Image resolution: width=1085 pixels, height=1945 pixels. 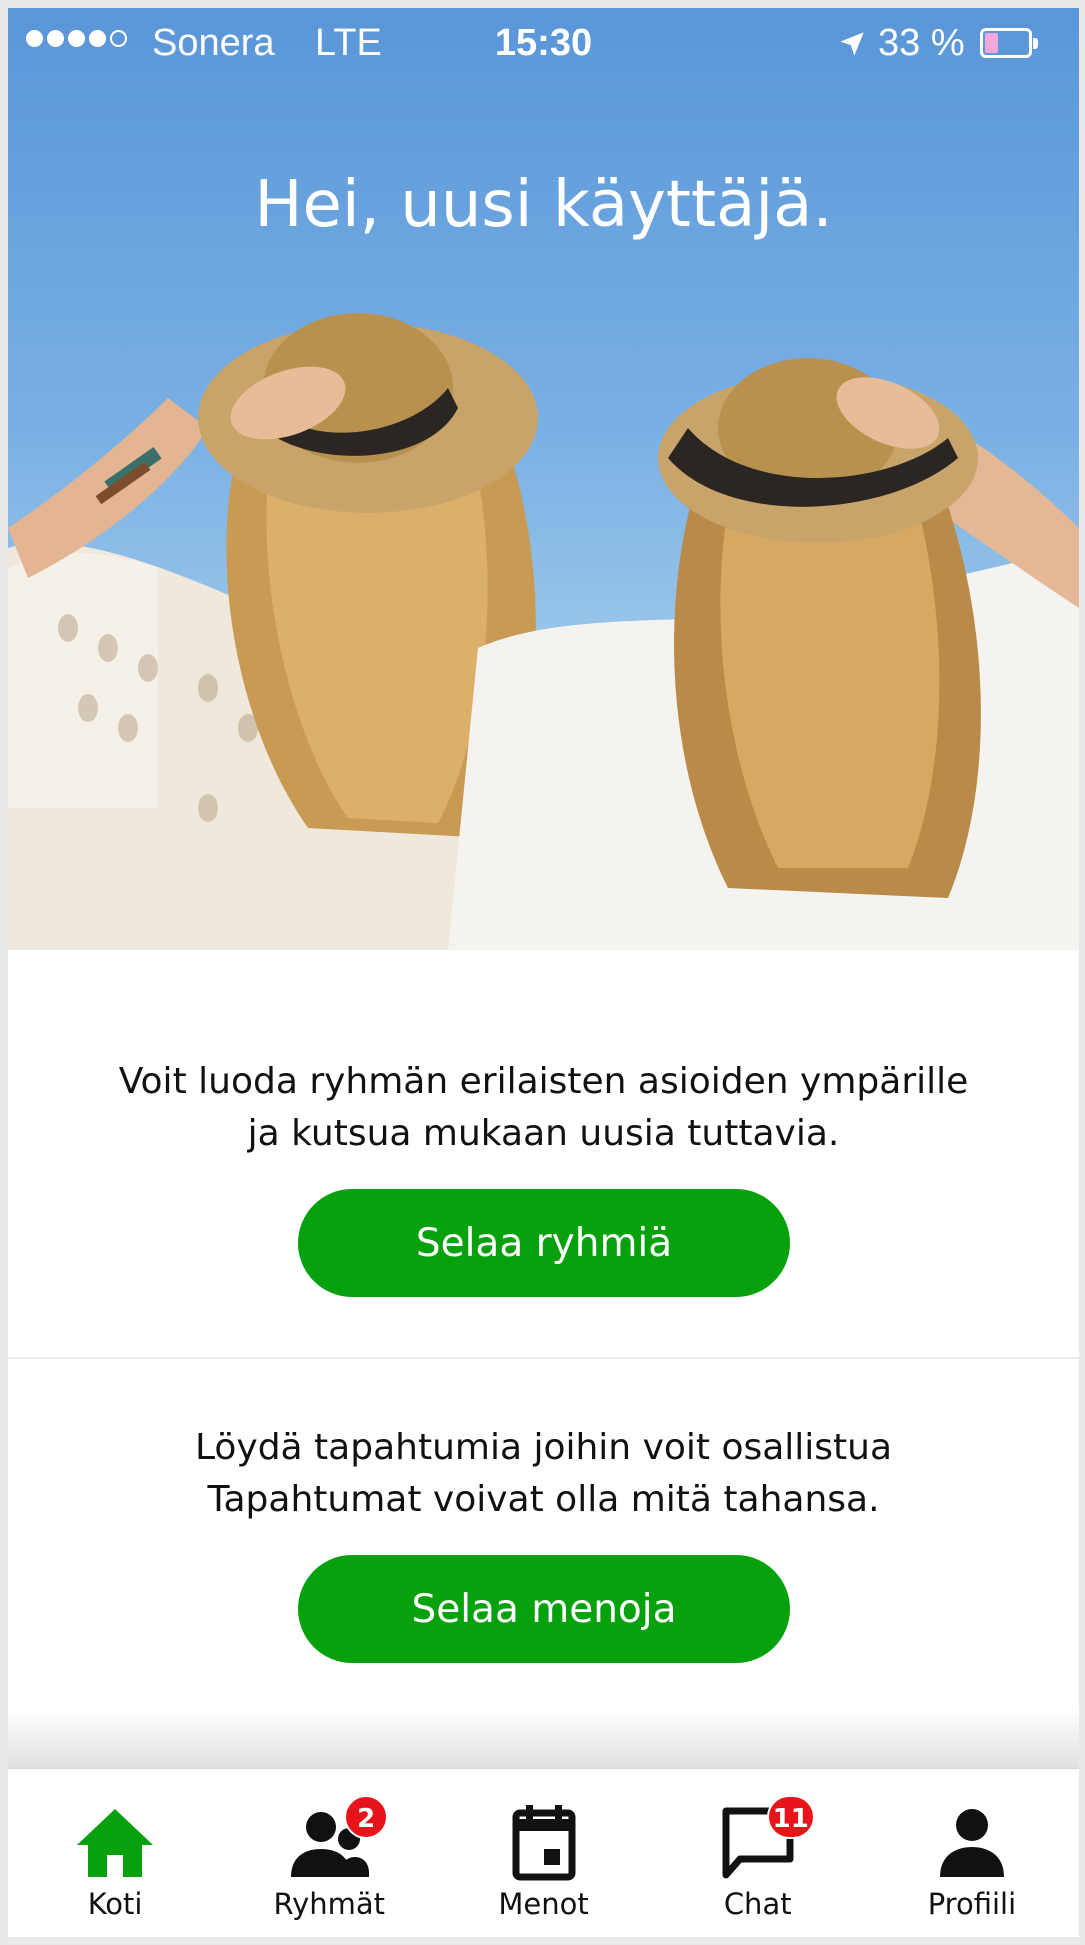 I want to click on person-icon, so click(x=971, y=1843).